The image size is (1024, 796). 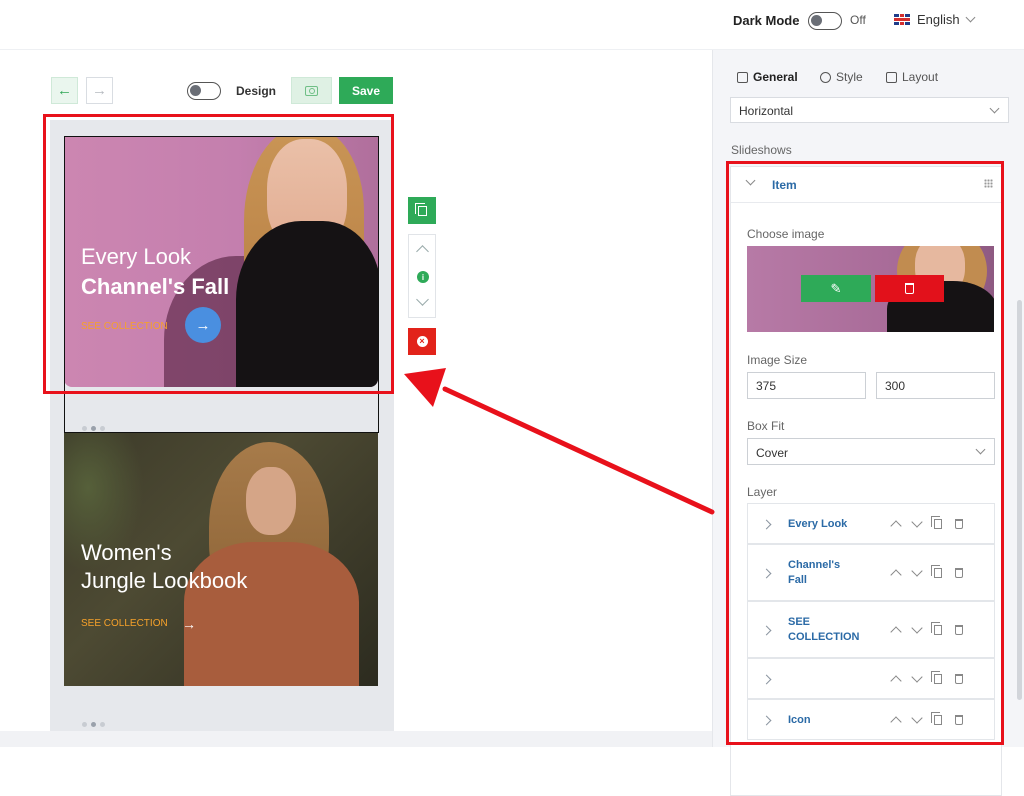 What do you see at coordinates (814, 572) in the screenshot?
I see `layer-name: Channel's Fall` at bounding box center [814, 572].